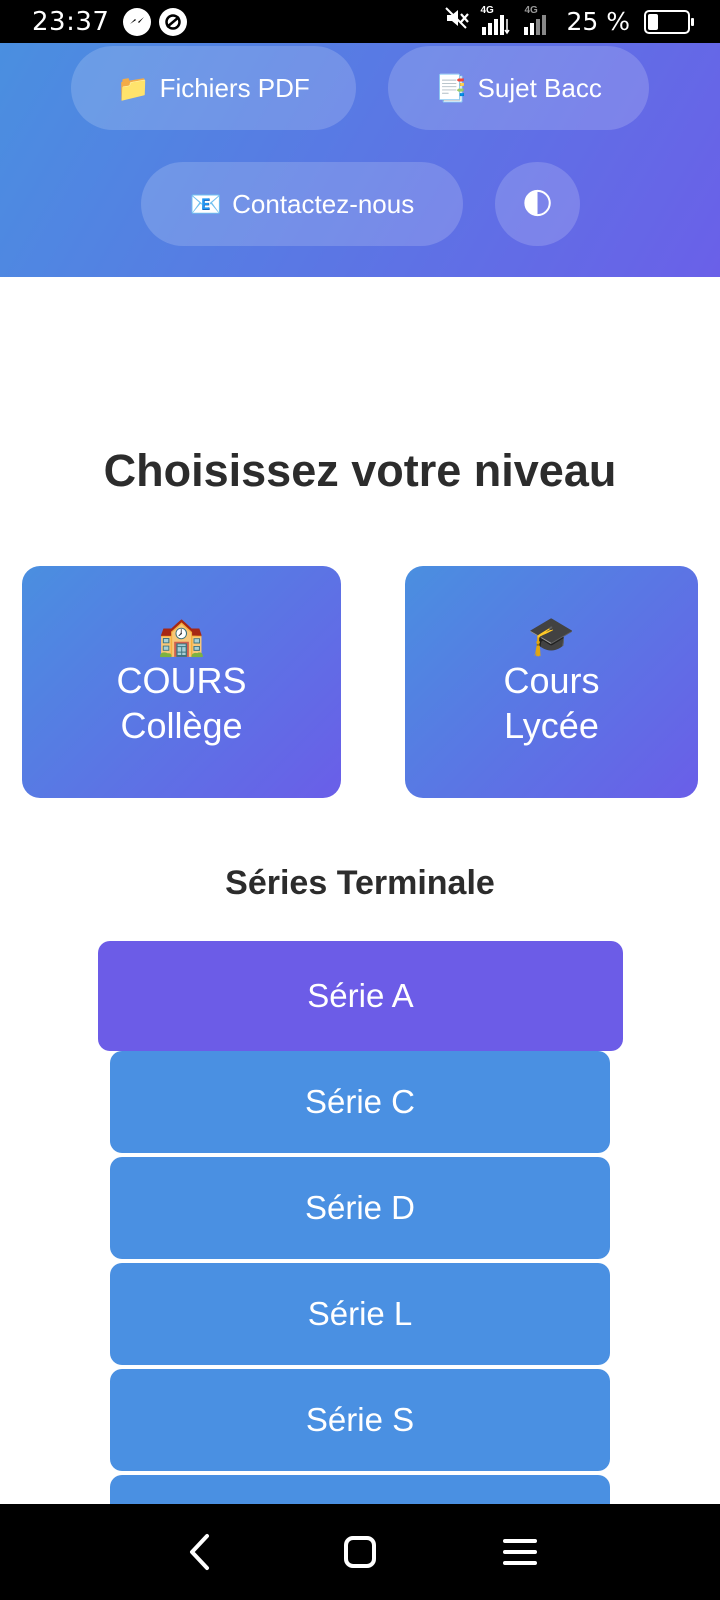 The width and height of the screenshot is (720, 1600). What do you see at coordinates (598, 21) in the screenshot?
I see `battery-percent: 25 %` at bounding box center [598, 21].